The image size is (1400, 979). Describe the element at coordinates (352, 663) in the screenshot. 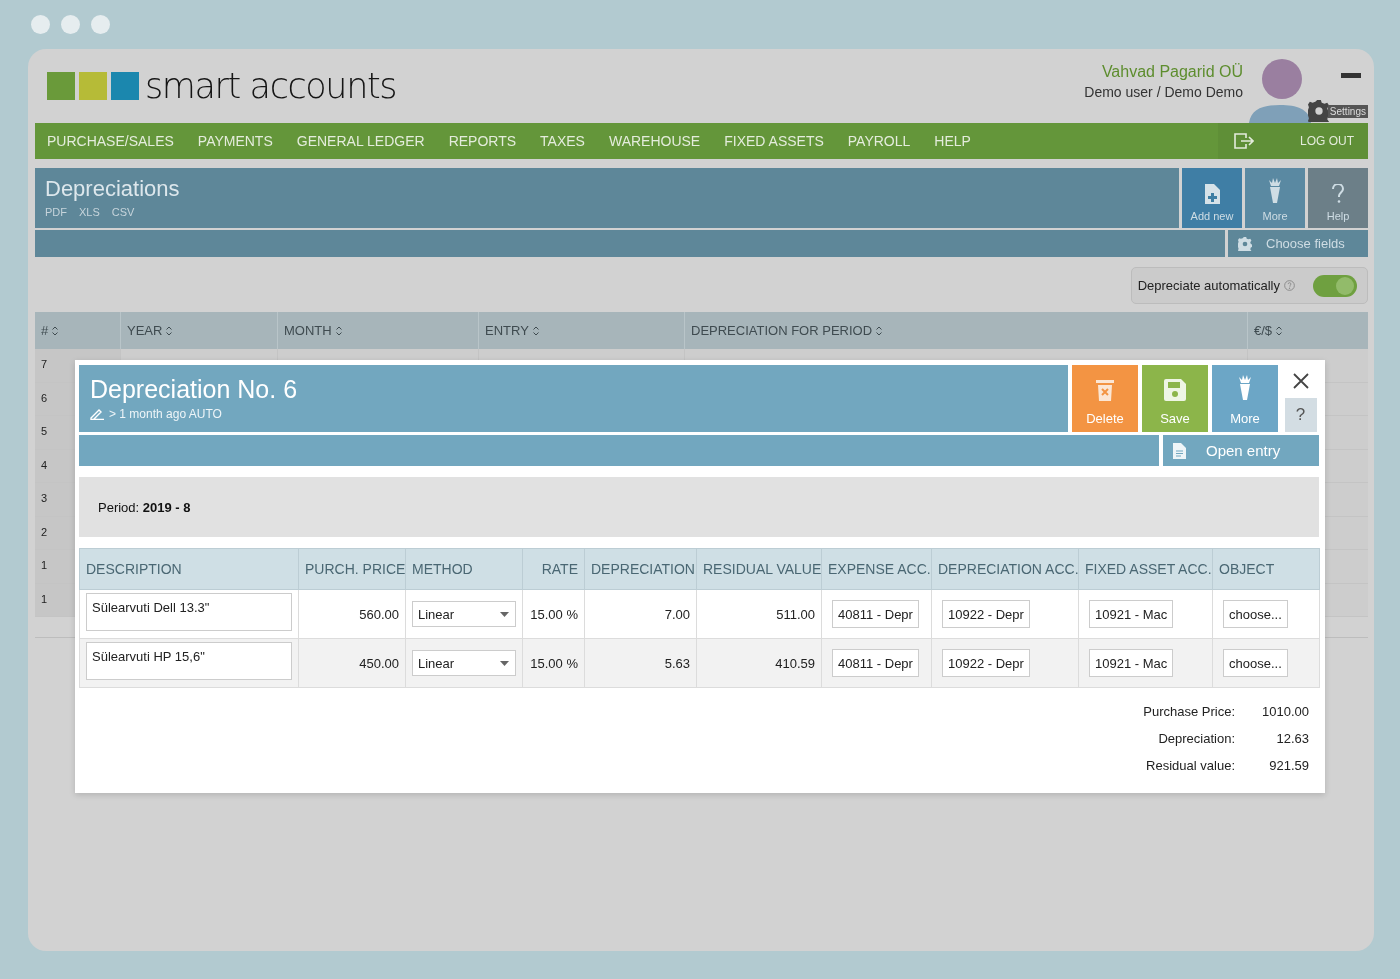

I see `table-cell: 450.00` at that location.